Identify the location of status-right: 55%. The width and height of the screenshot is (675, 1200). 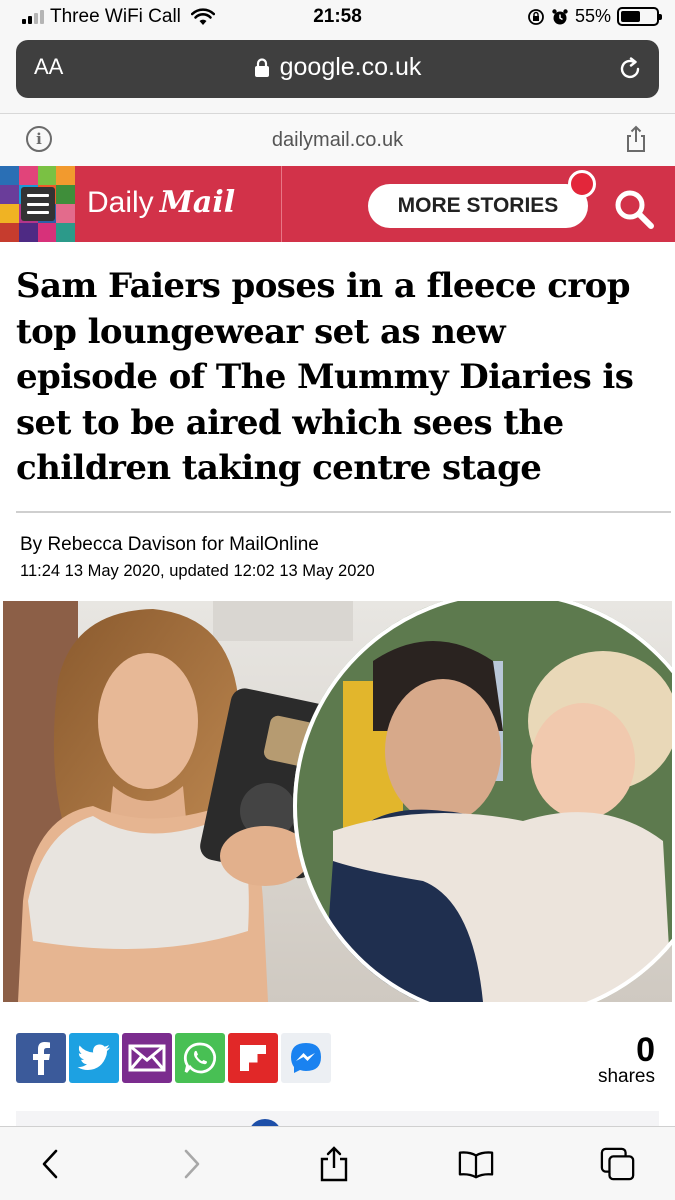
(594, 16).